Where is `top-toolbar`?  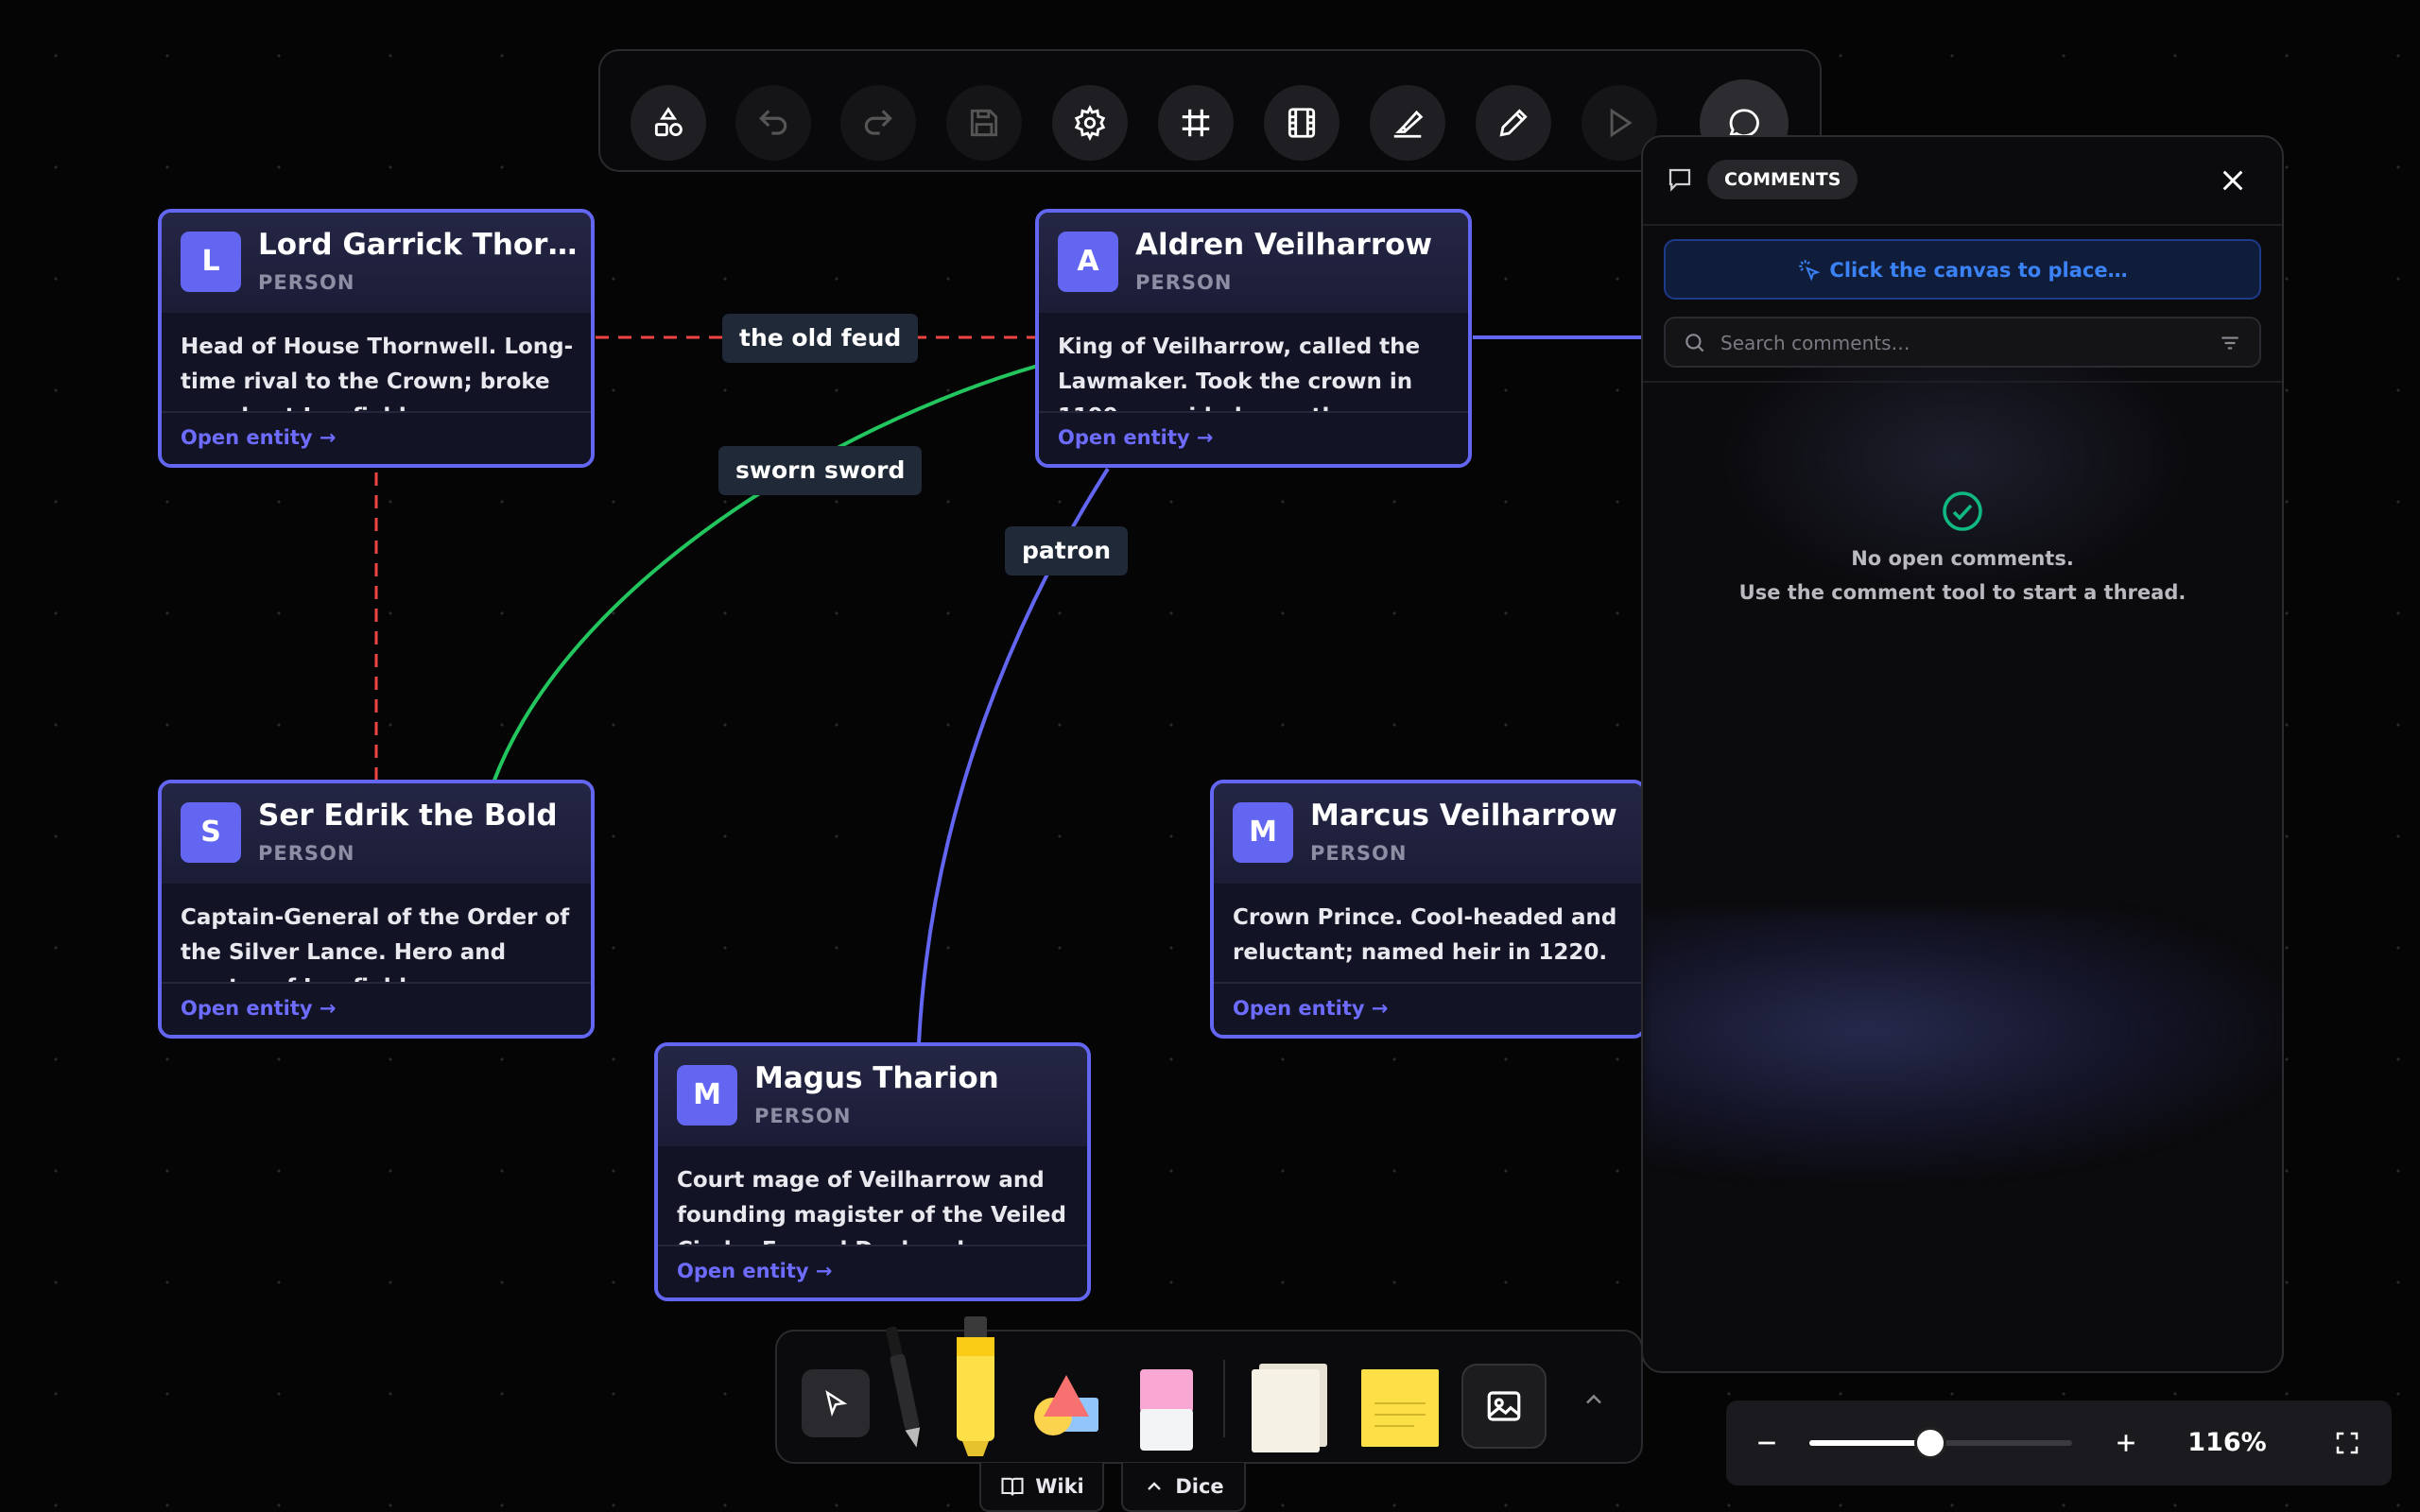
top-toolbar is located at coordinates (1210, 110).